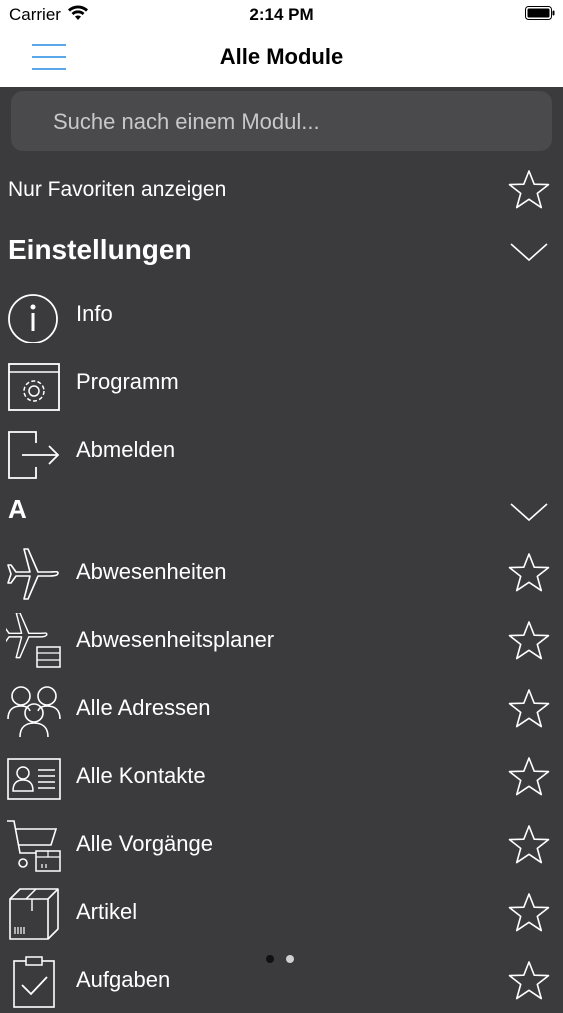 The image size is (563, 1013). Describe the element at coordinates (270, 959) in the screenshot. I see `page-dot-active` at that location.